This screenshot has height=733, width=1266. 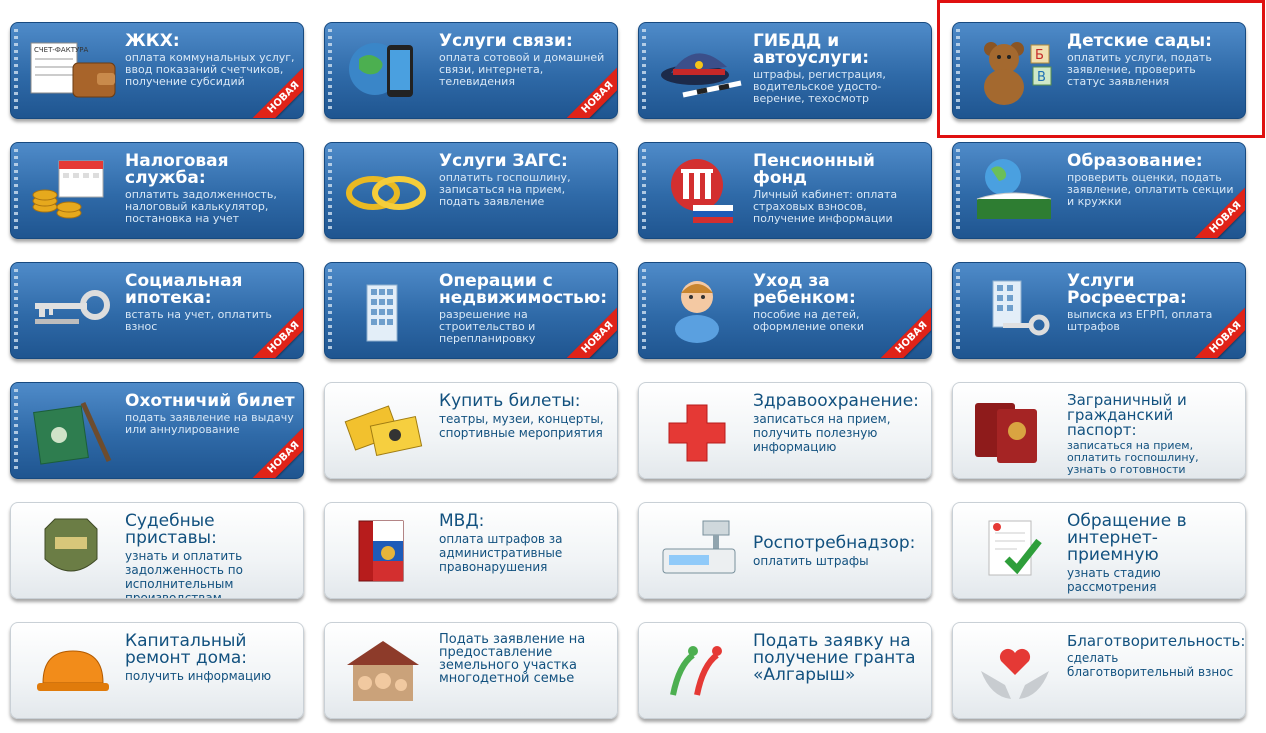 What do you see at coordinates (1041, 77) in the screenshot?
I see `svg-text: В` at bounding box center [1041, 77].